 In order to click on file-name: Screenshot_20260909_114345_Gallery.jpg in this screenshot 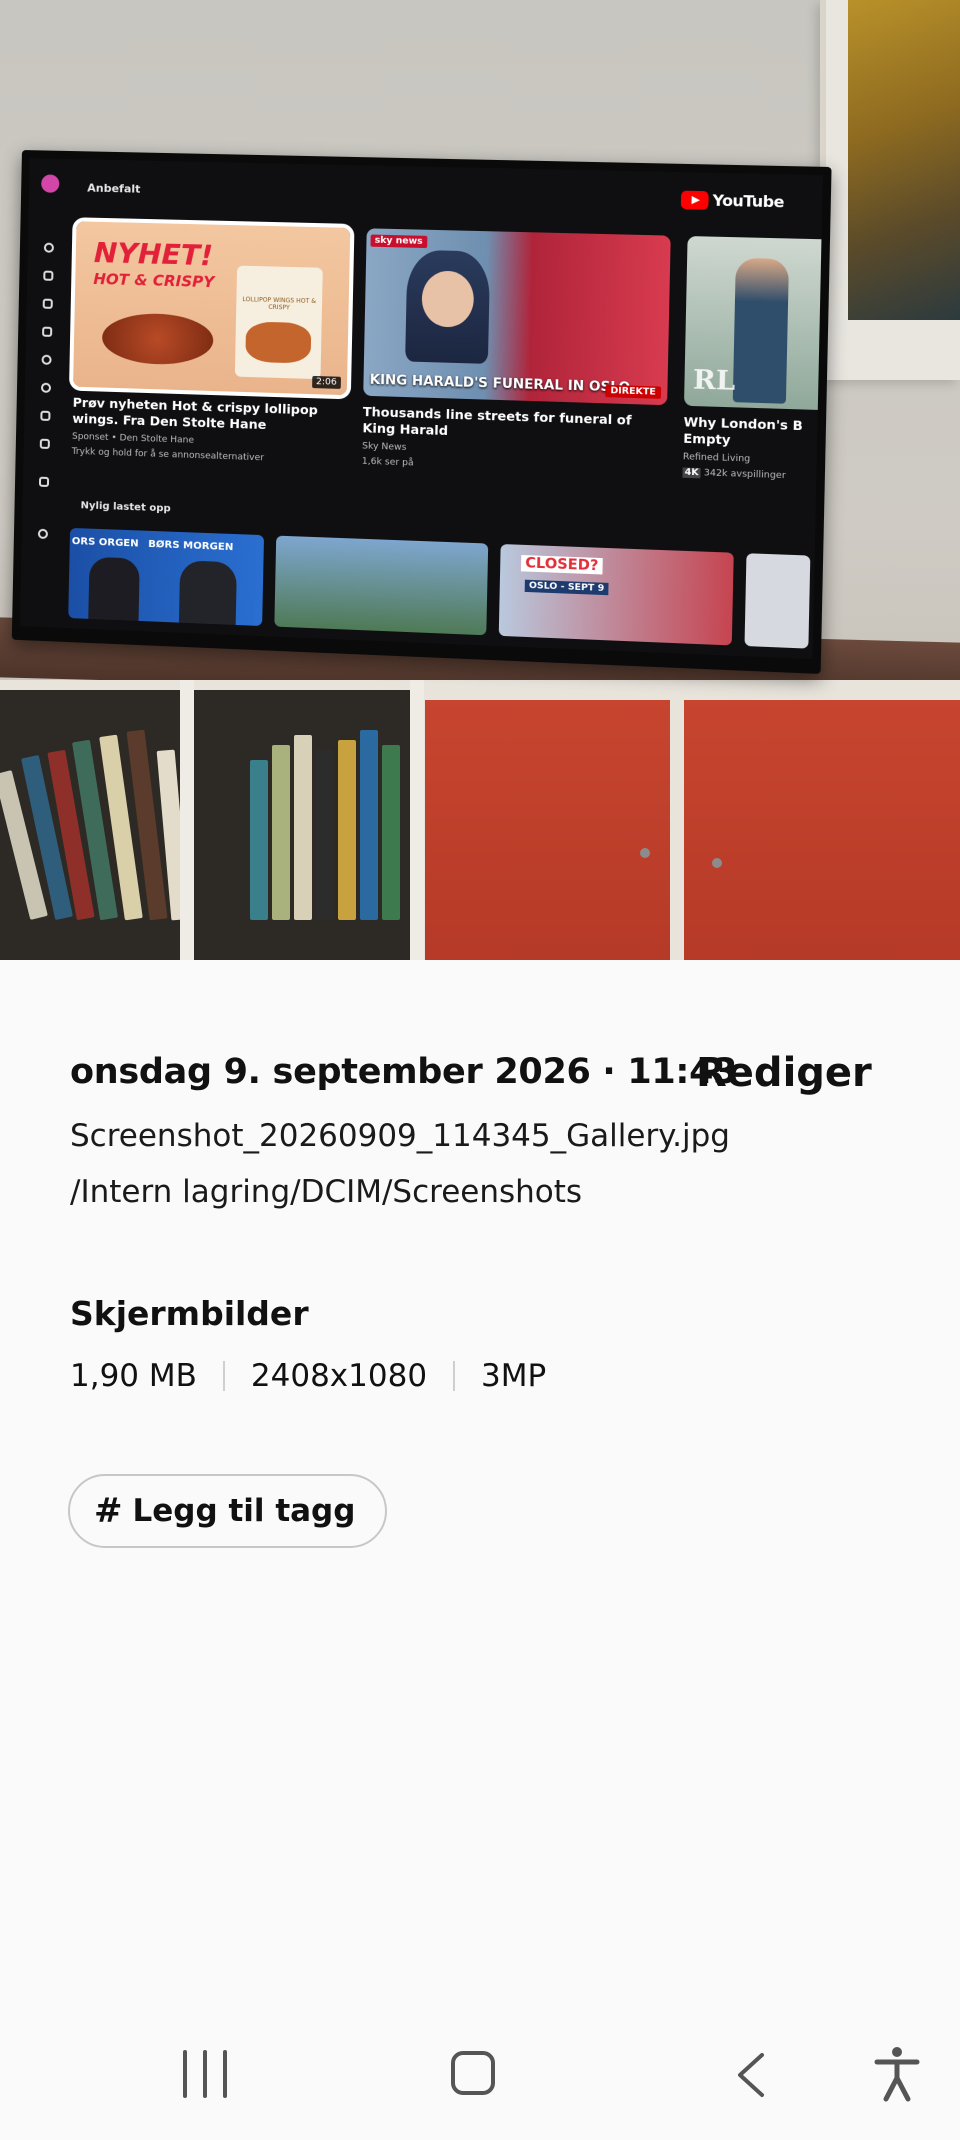, I will do `click(400, 1136)`.